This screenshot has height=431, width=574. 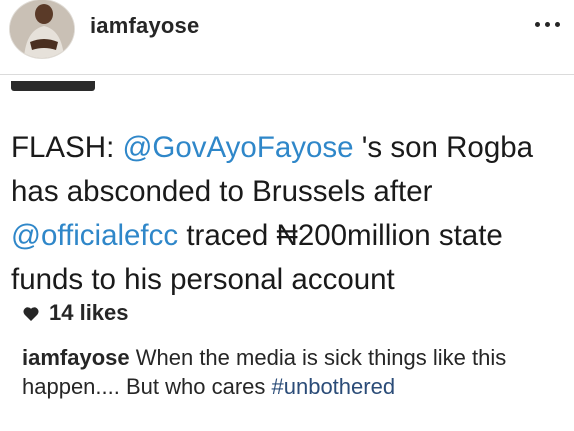 I want to click on heart-icon, so click(x=31, y=313).